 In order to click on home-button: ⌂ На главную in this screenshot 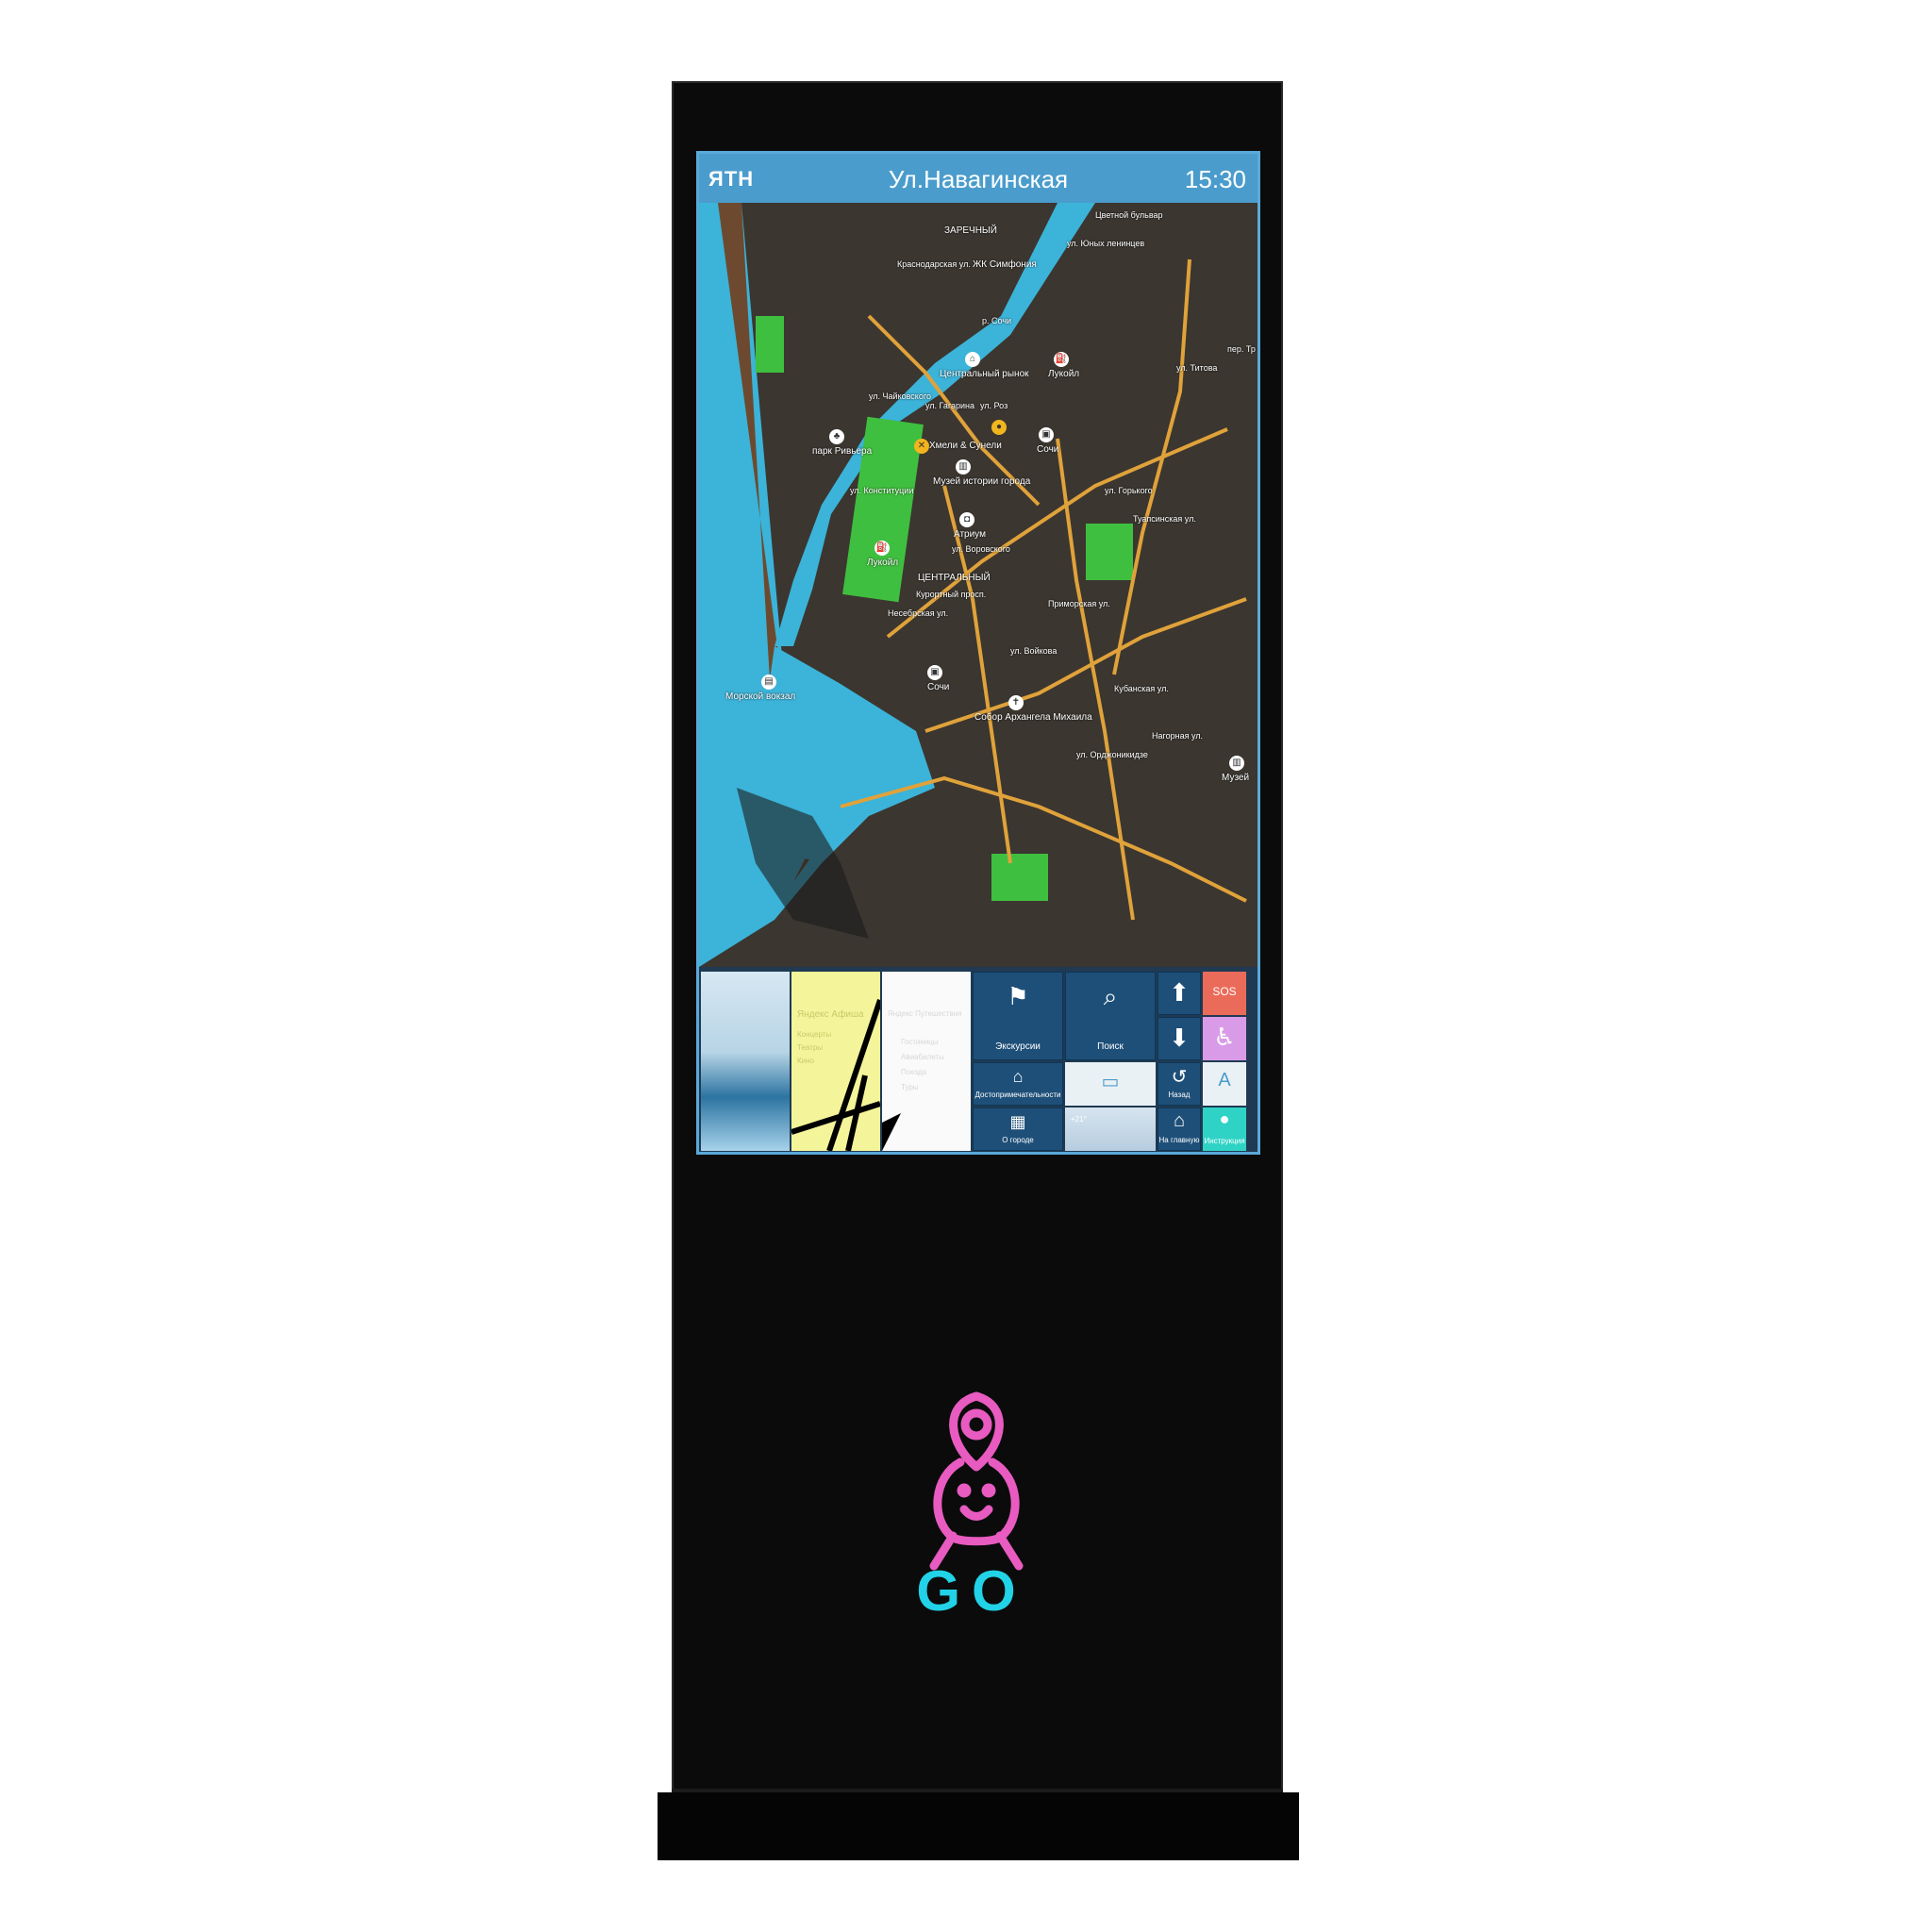, I will do `click(1179, 1130)`.